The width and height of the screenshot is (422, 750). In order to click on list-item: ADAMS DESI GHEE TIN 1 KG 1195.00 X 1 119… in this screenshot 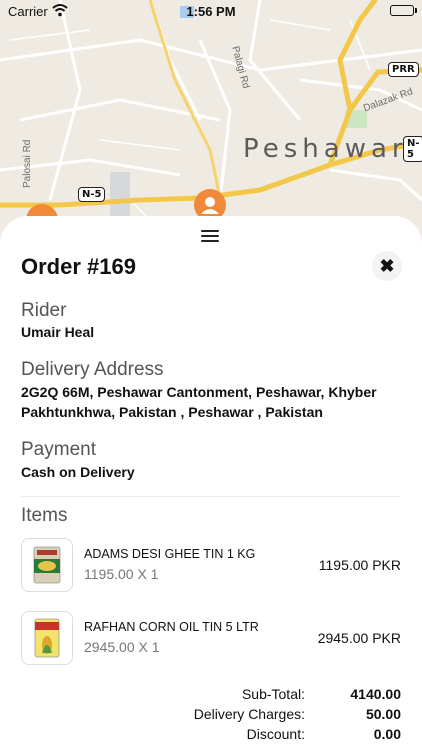, I will do `click(211, 565)`.